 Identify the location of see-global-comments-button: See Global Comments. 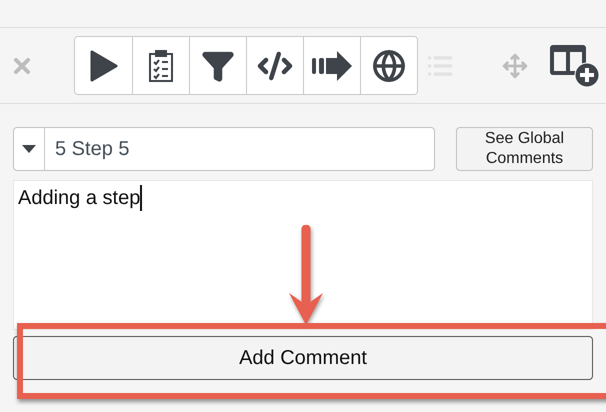
(524, 149).